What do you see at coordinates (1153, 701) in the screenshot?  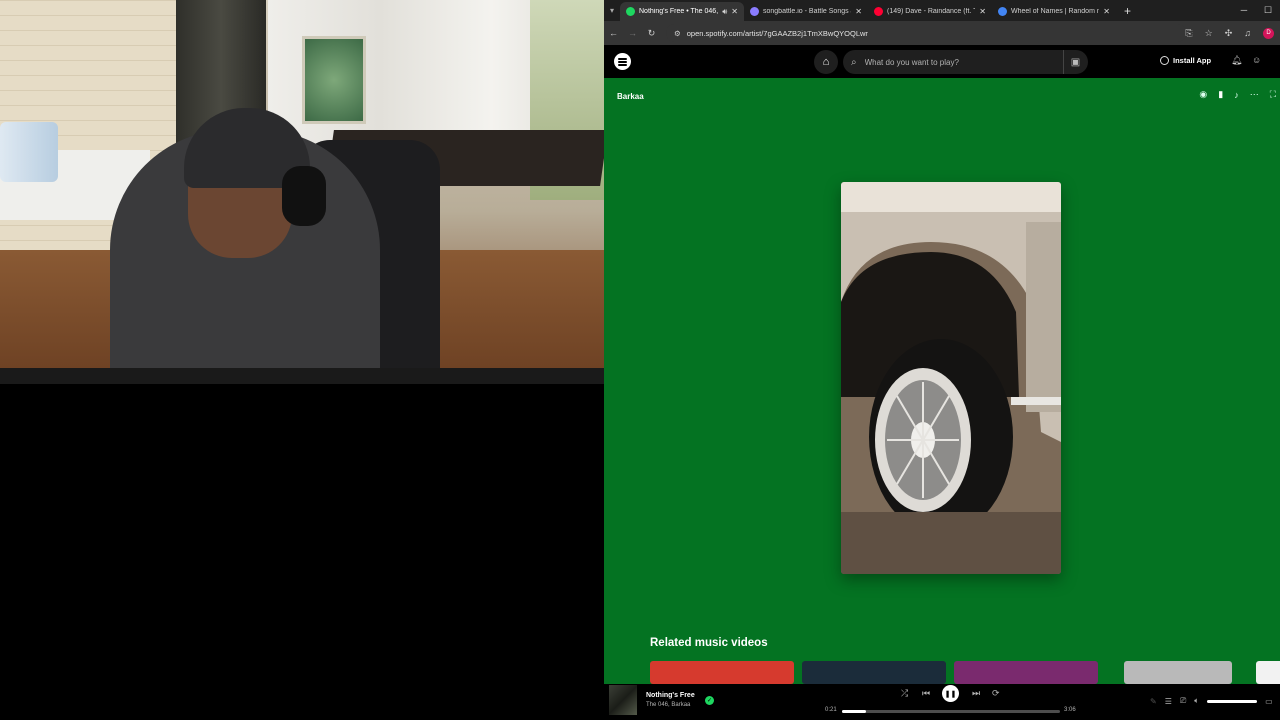 I see `lyrics-mic-icon: ✎` at bounding box center [1153, 701].